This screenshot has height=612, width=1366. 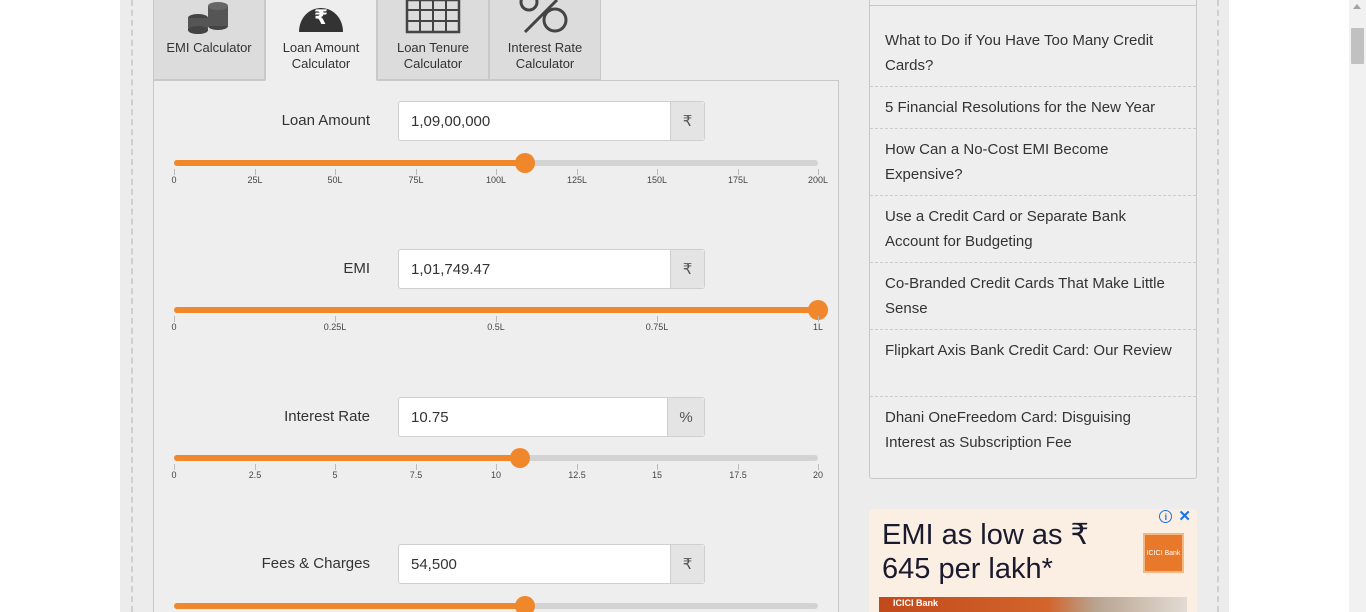 I want to click on right-dashed-border, so click(x=1218, y=306).